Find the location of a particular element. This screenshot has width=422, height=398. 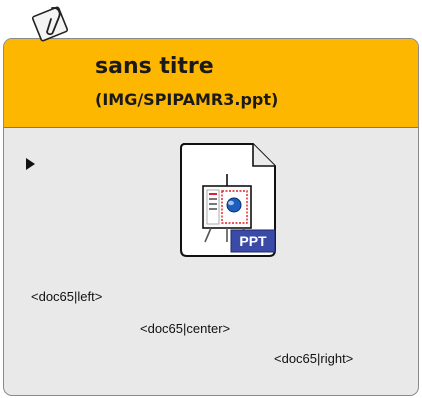

document-title: sans titre is located at coordinates (154, 67).